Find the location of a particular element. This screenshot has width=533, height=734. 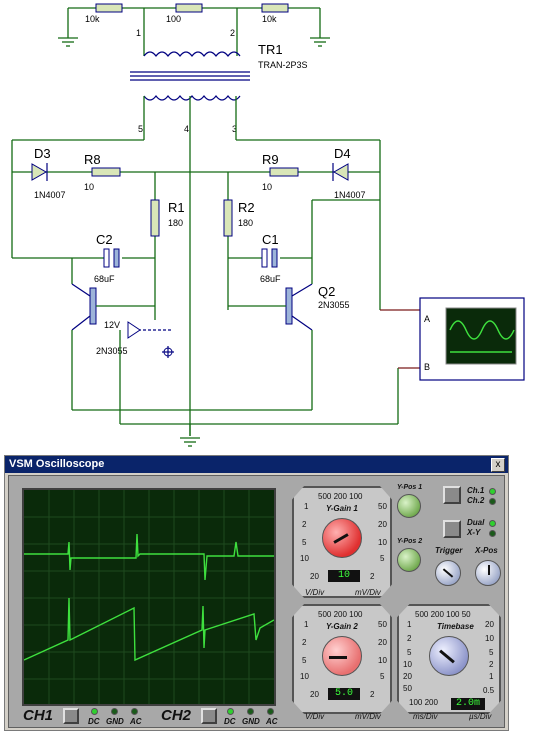

timebase-left-10: 10 is located at coordinates (407, 664).